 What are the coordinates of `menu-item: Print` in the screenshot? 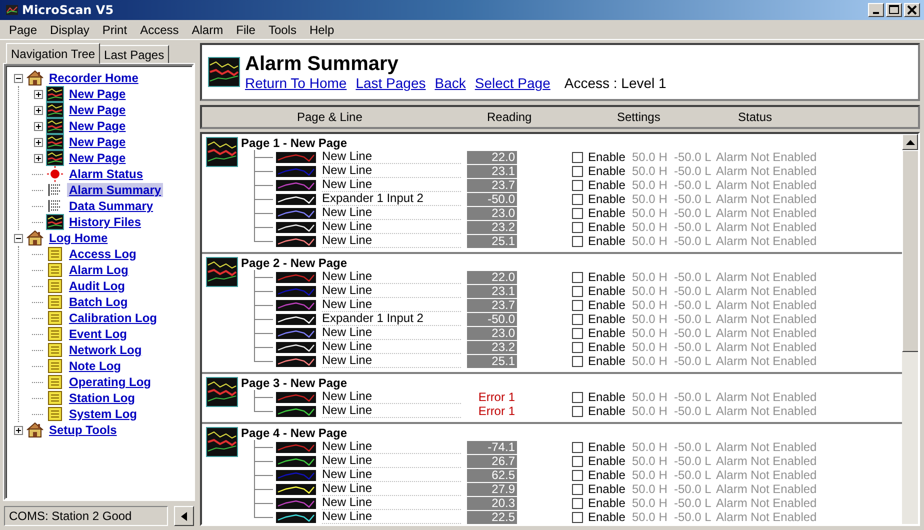 It's located at (114, 29).